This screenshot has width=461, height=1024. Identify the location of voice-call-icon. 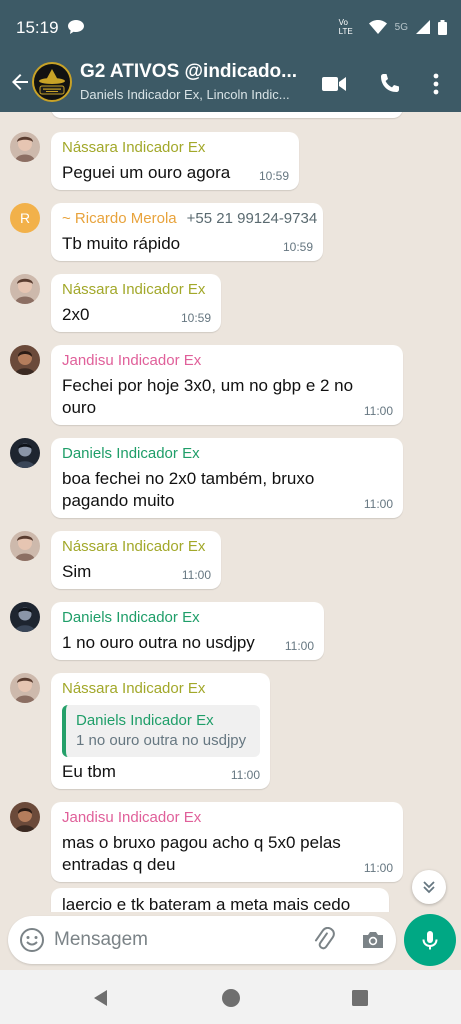
(389, 84).